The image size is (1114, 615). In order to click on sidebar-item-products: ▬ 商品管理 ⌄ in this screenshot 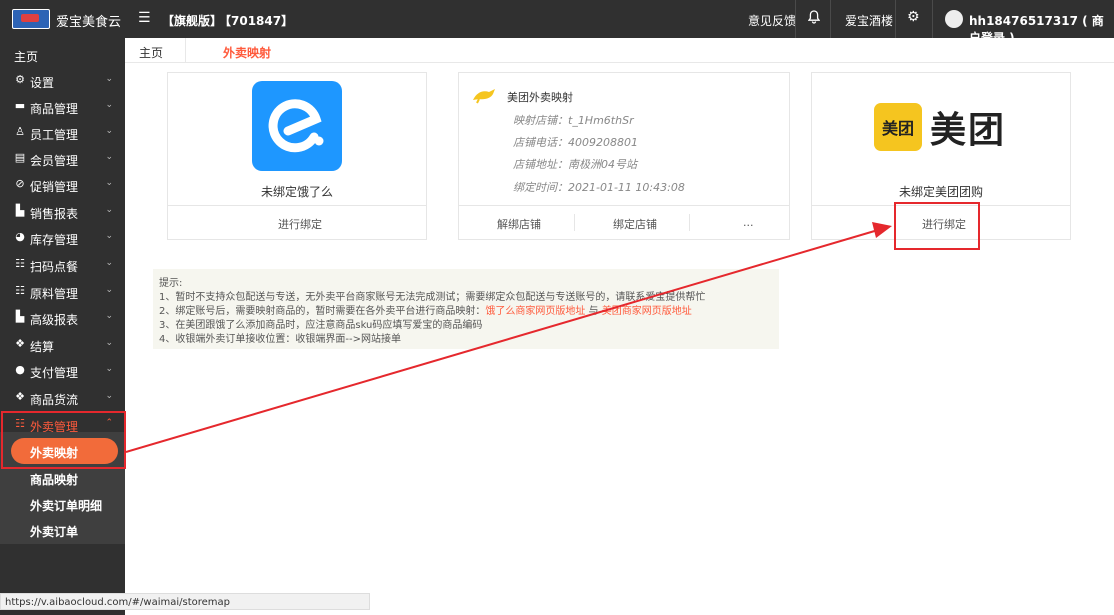, I will do `click(62, 107)`.